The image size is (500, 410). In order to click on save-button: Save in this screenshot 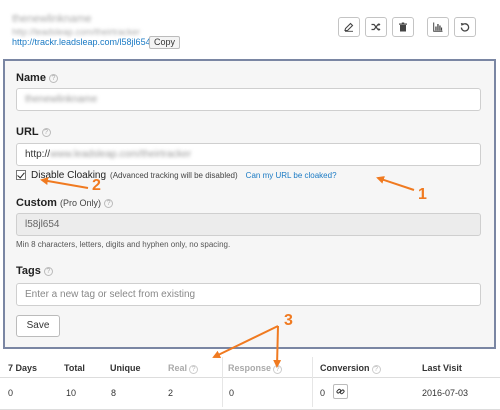, I will do `click(38, 326)`.